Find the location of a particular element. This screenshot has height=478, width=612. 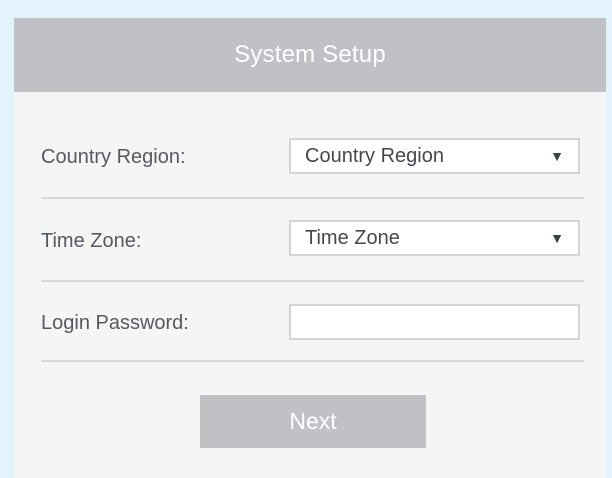

time-zone-value: Time Zone is located at coordinates (352, 238).